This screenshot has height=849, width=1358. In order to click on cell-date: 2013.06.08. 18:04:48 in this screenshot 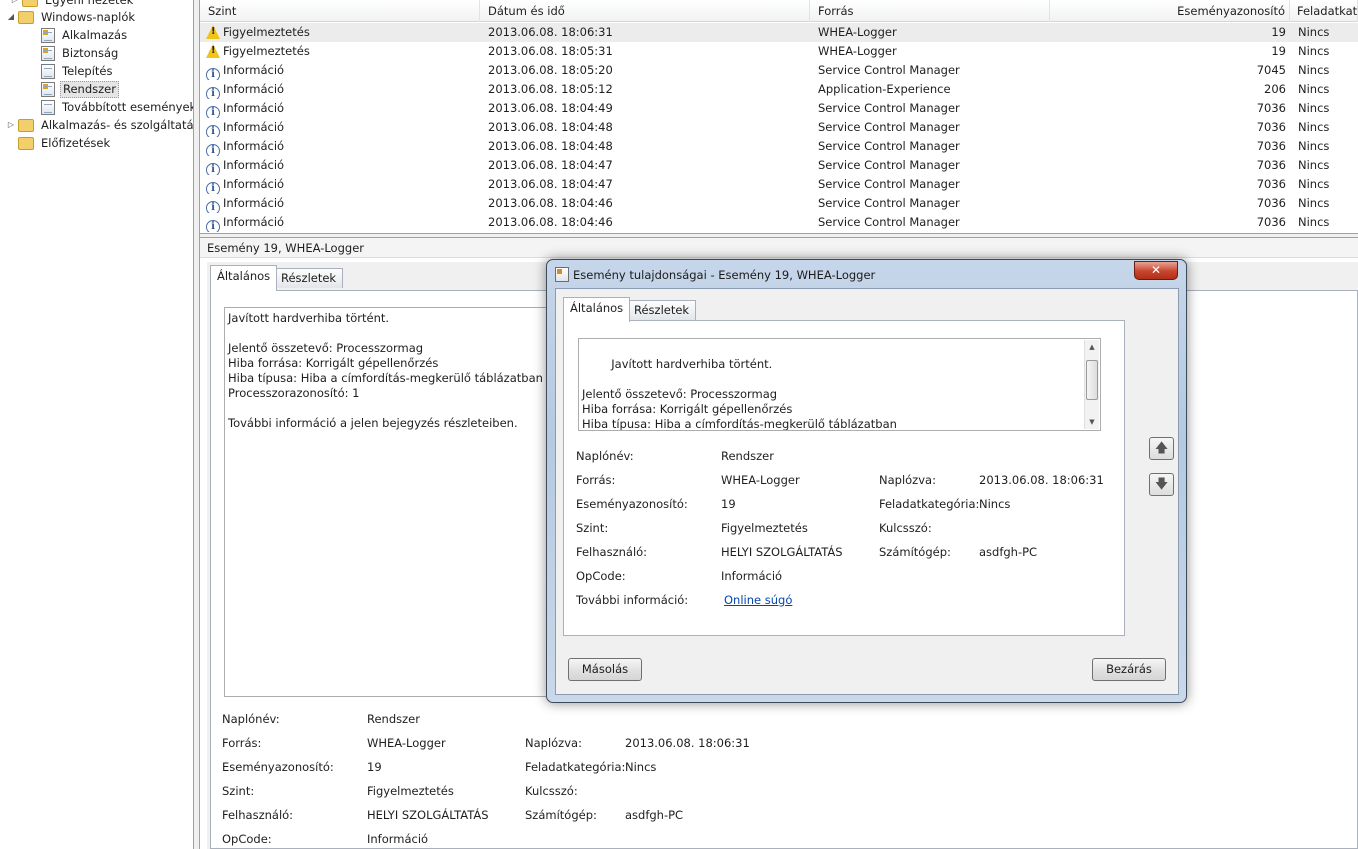, I will do `click(550, 127)`.